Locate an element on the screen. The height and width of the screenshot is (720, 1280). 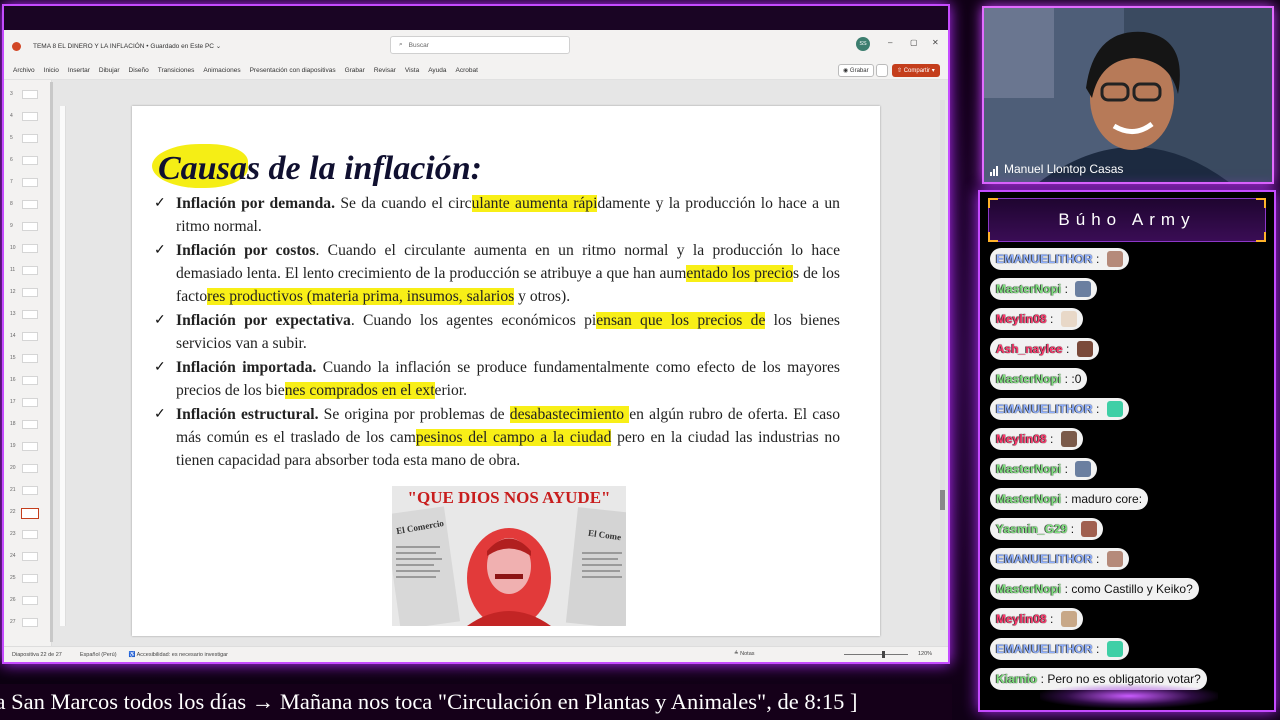
avatar: SS is located at coordinates (863, 44).